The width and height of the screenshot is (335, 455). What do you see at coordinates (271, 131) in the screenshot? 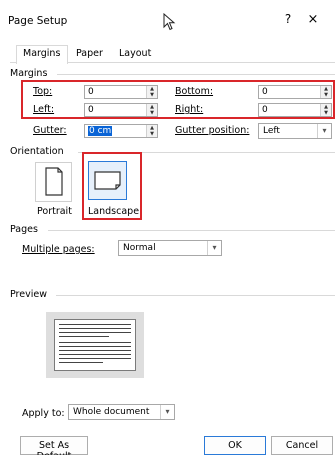
I see `gutter-position-value: Left` at bounding box center [271, 131].